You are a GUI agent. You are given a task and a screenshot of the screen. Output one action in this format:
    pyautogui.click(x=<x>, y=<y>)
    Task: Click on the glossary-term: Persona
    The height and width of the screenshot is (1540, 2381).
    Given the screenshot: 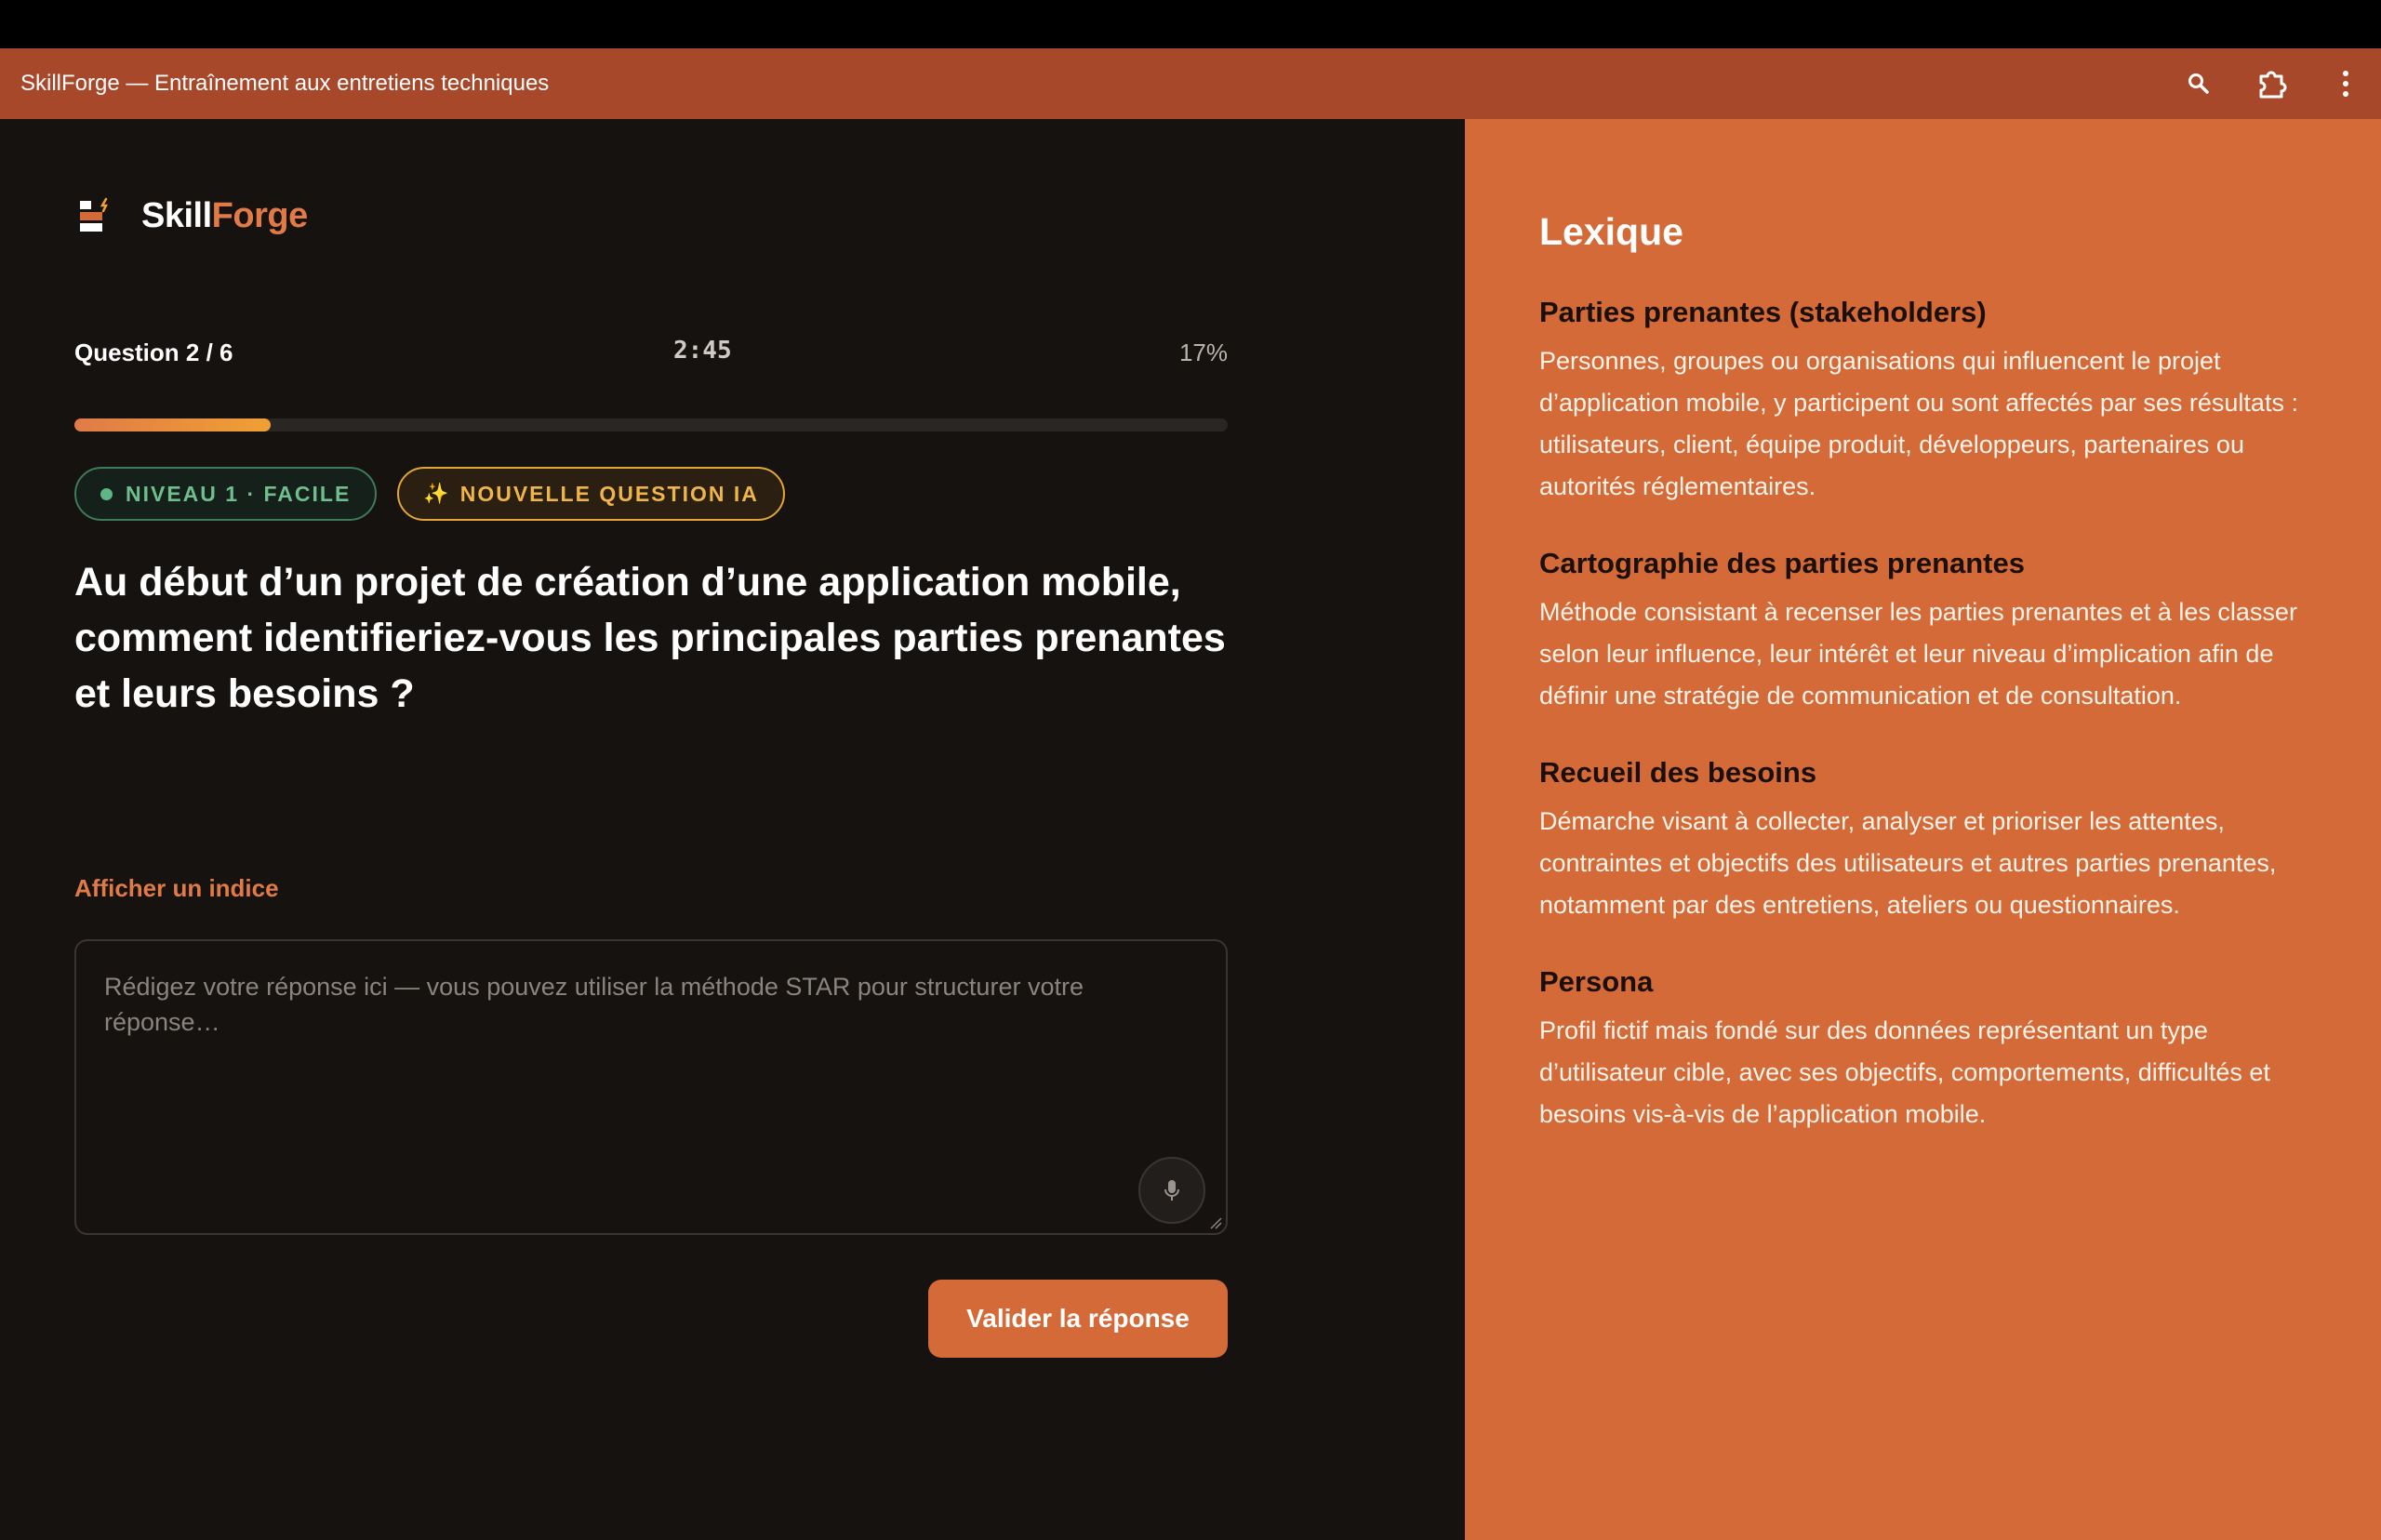 What is the action you would take?
    pyautogui.click(x=1596, y=981)
    